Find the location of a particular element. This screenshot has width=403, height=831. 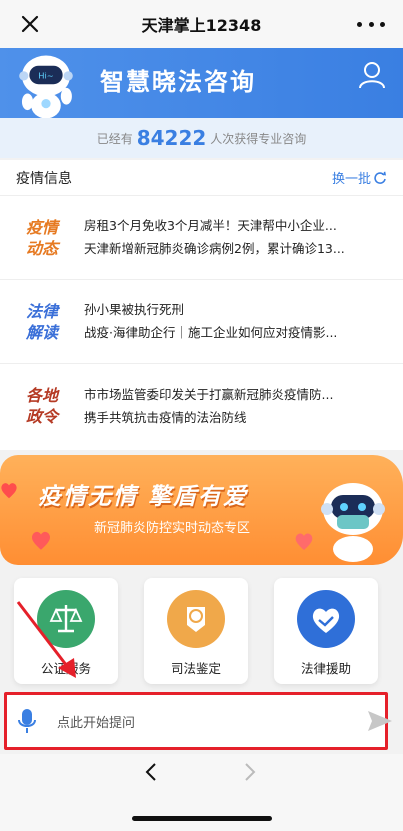

top-bar: 天津掌上12348 is located at coordinates (201, 24).